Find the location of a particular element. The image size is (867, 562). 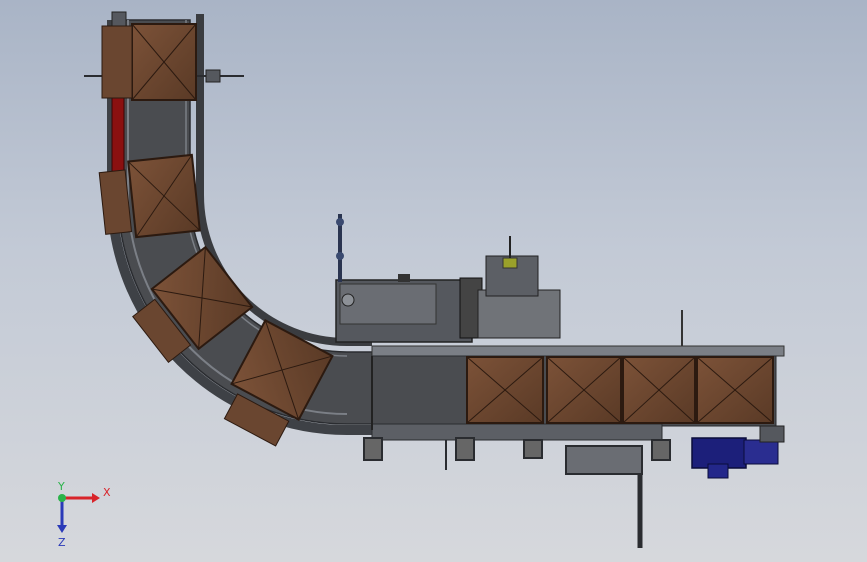

coordinate-triad: X Y Z is located at coordinates (84, 514).